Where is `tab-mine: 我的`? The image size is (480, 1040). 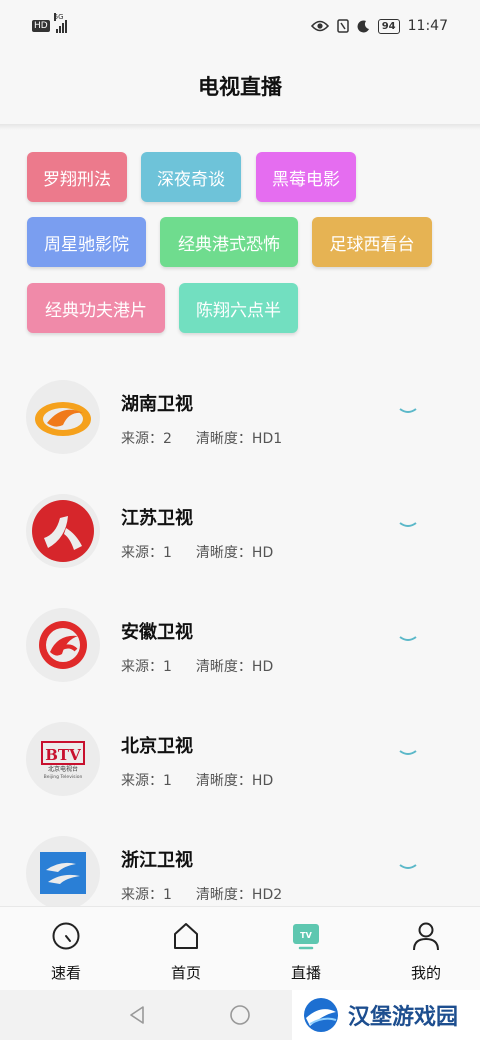
tab-mine: 我的 is located at coordinates (423, 949).